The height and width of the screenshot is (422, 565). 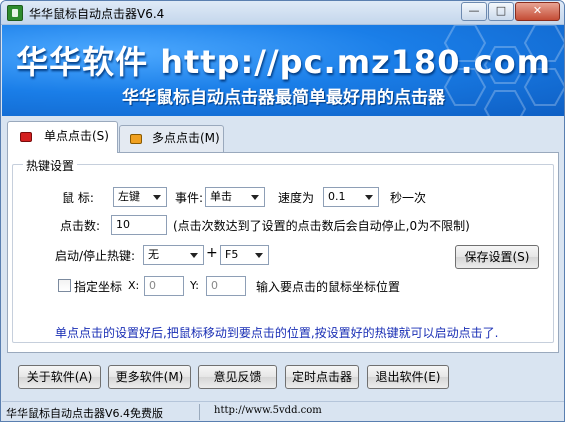 What do you see at coordinates (474, 11) in the screenshot?
I see `minimize-button: —` at bounding box center [474, 11].